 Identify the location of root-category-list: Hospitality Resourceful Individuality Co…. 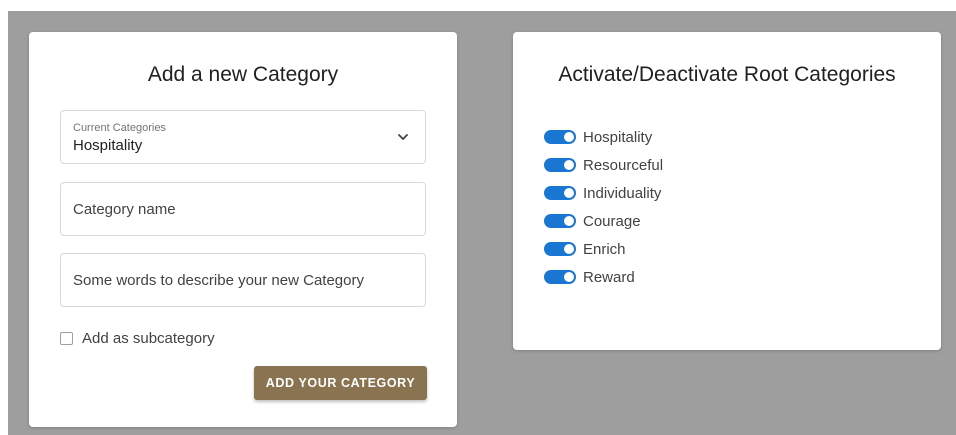
(603, 207).